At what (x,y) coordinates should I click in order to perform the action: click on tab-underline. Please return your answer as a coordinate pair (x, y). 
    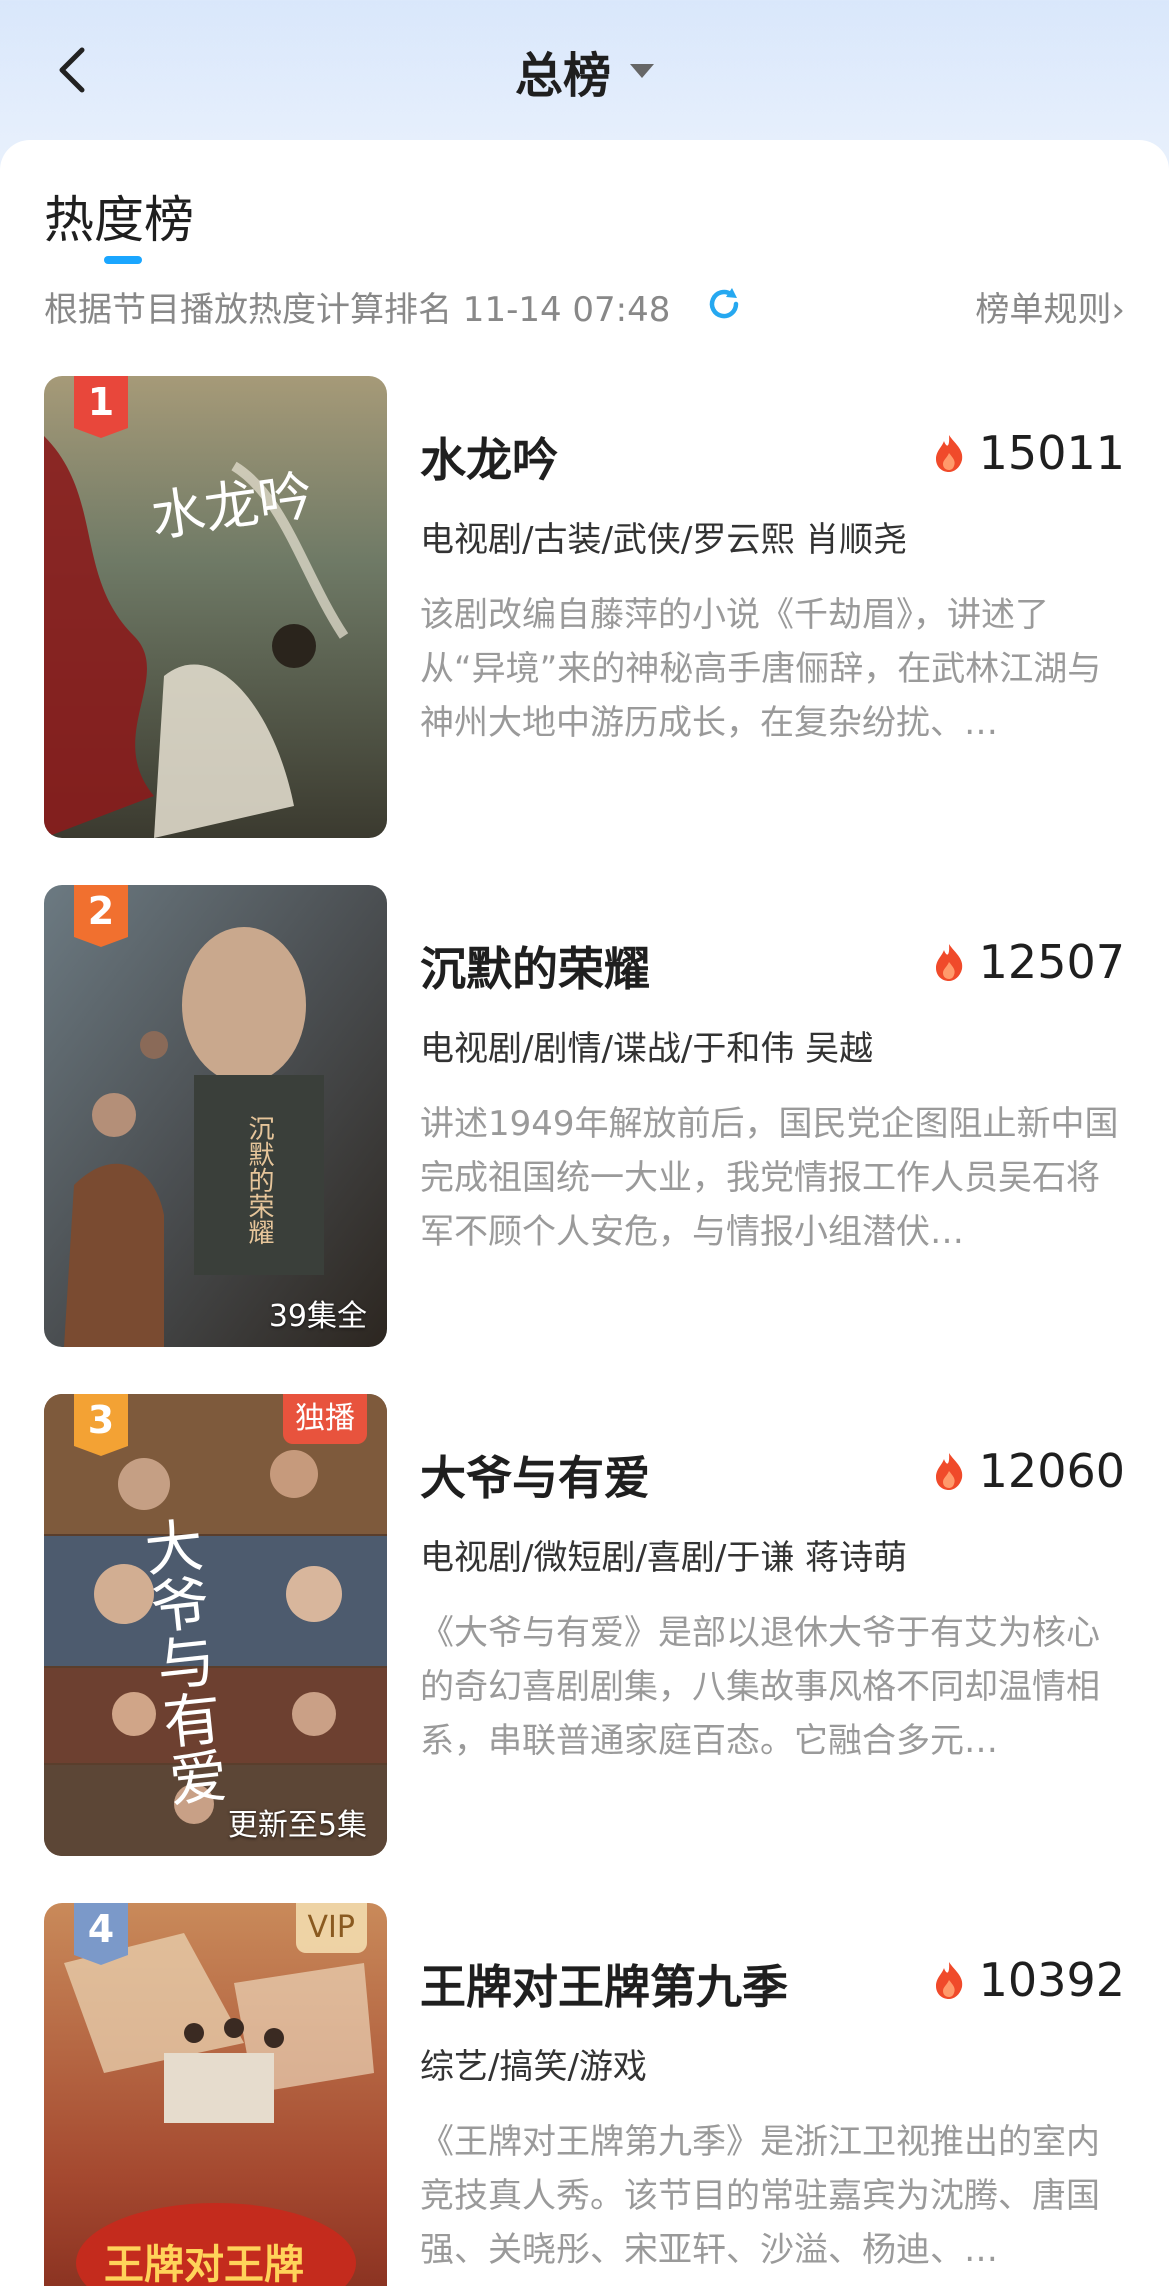
    Looking at the image, I should click on (123, 260).